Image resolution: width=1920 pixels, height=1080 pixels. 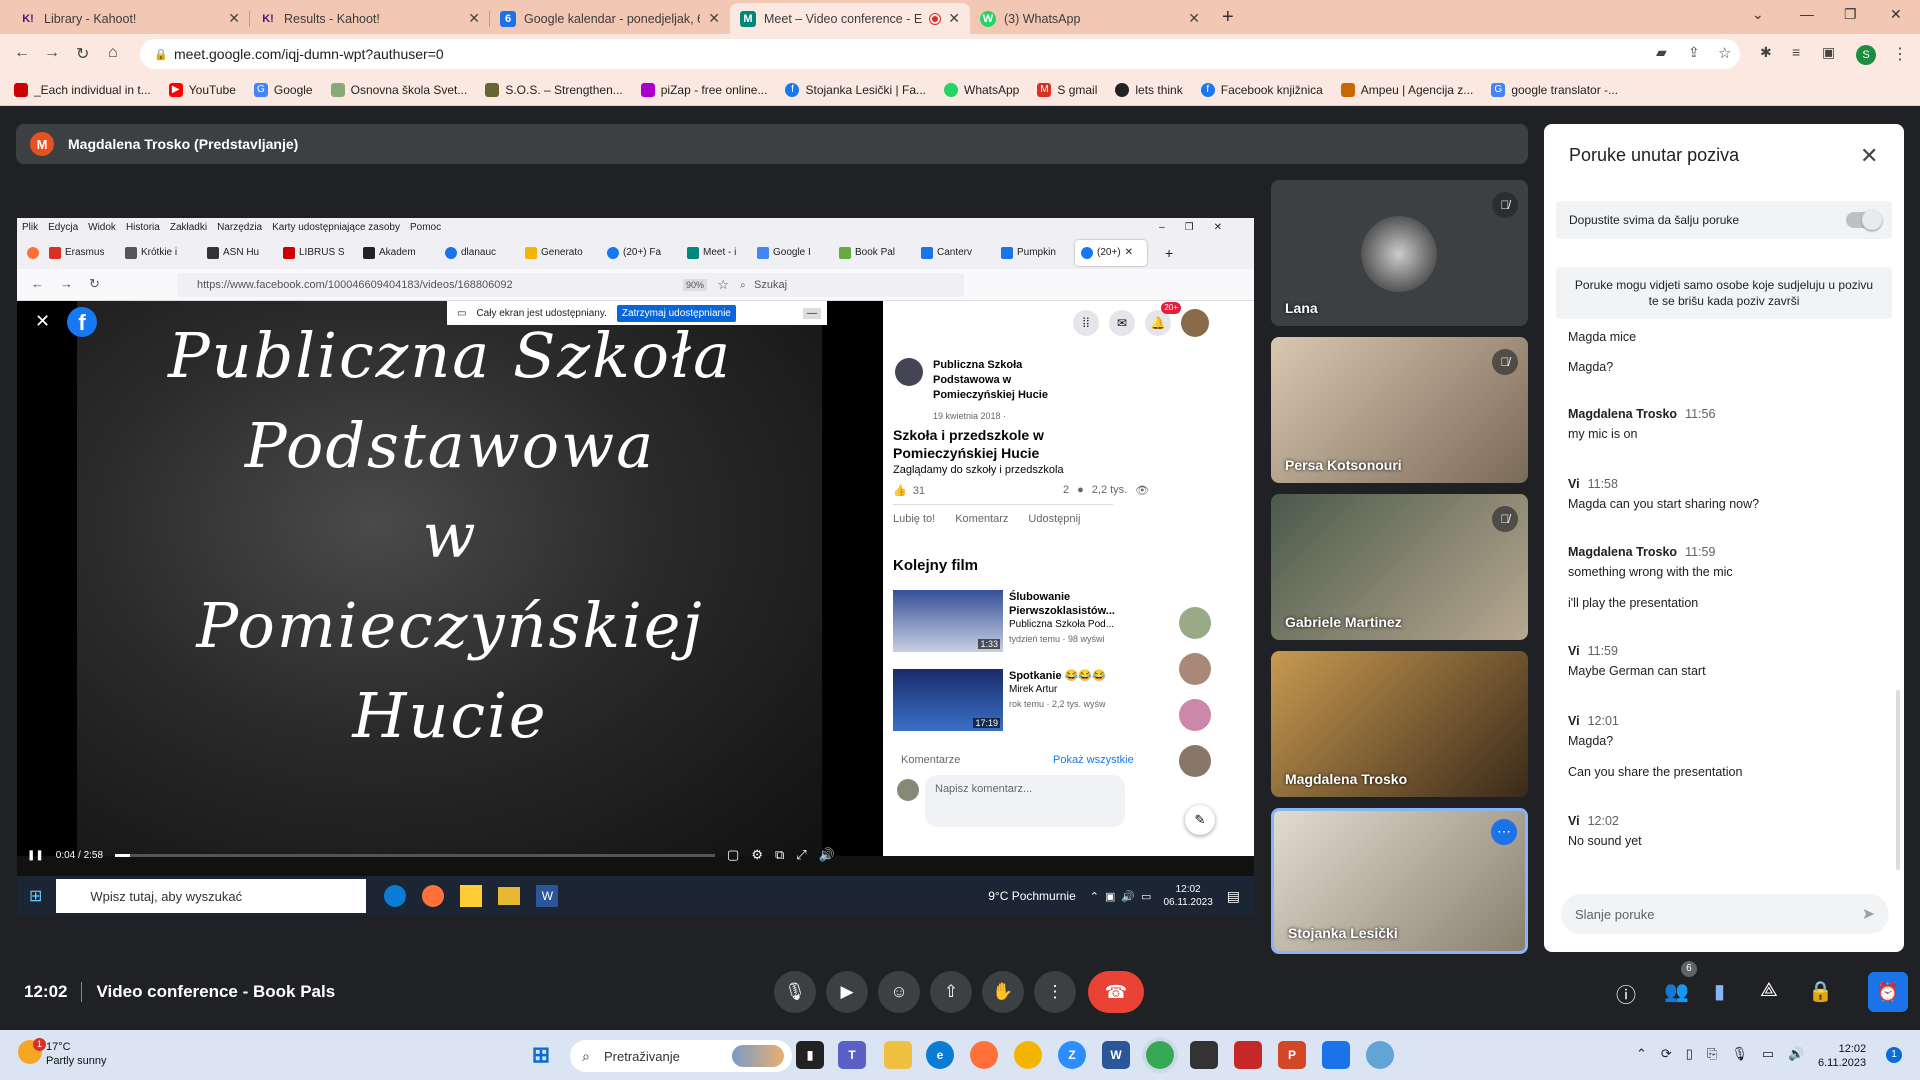 I want to click on tab-google-meet: M Meet – Video conference - E ✕, so click(x=850, y=18).